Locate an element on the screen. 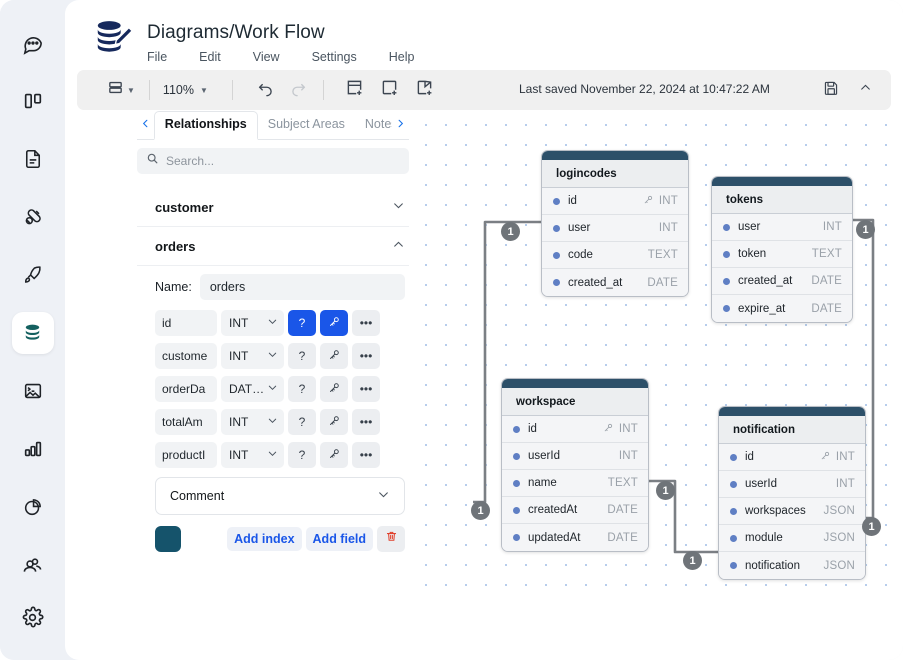  er-table-field: module JSON is located at coordinates (792, 538).